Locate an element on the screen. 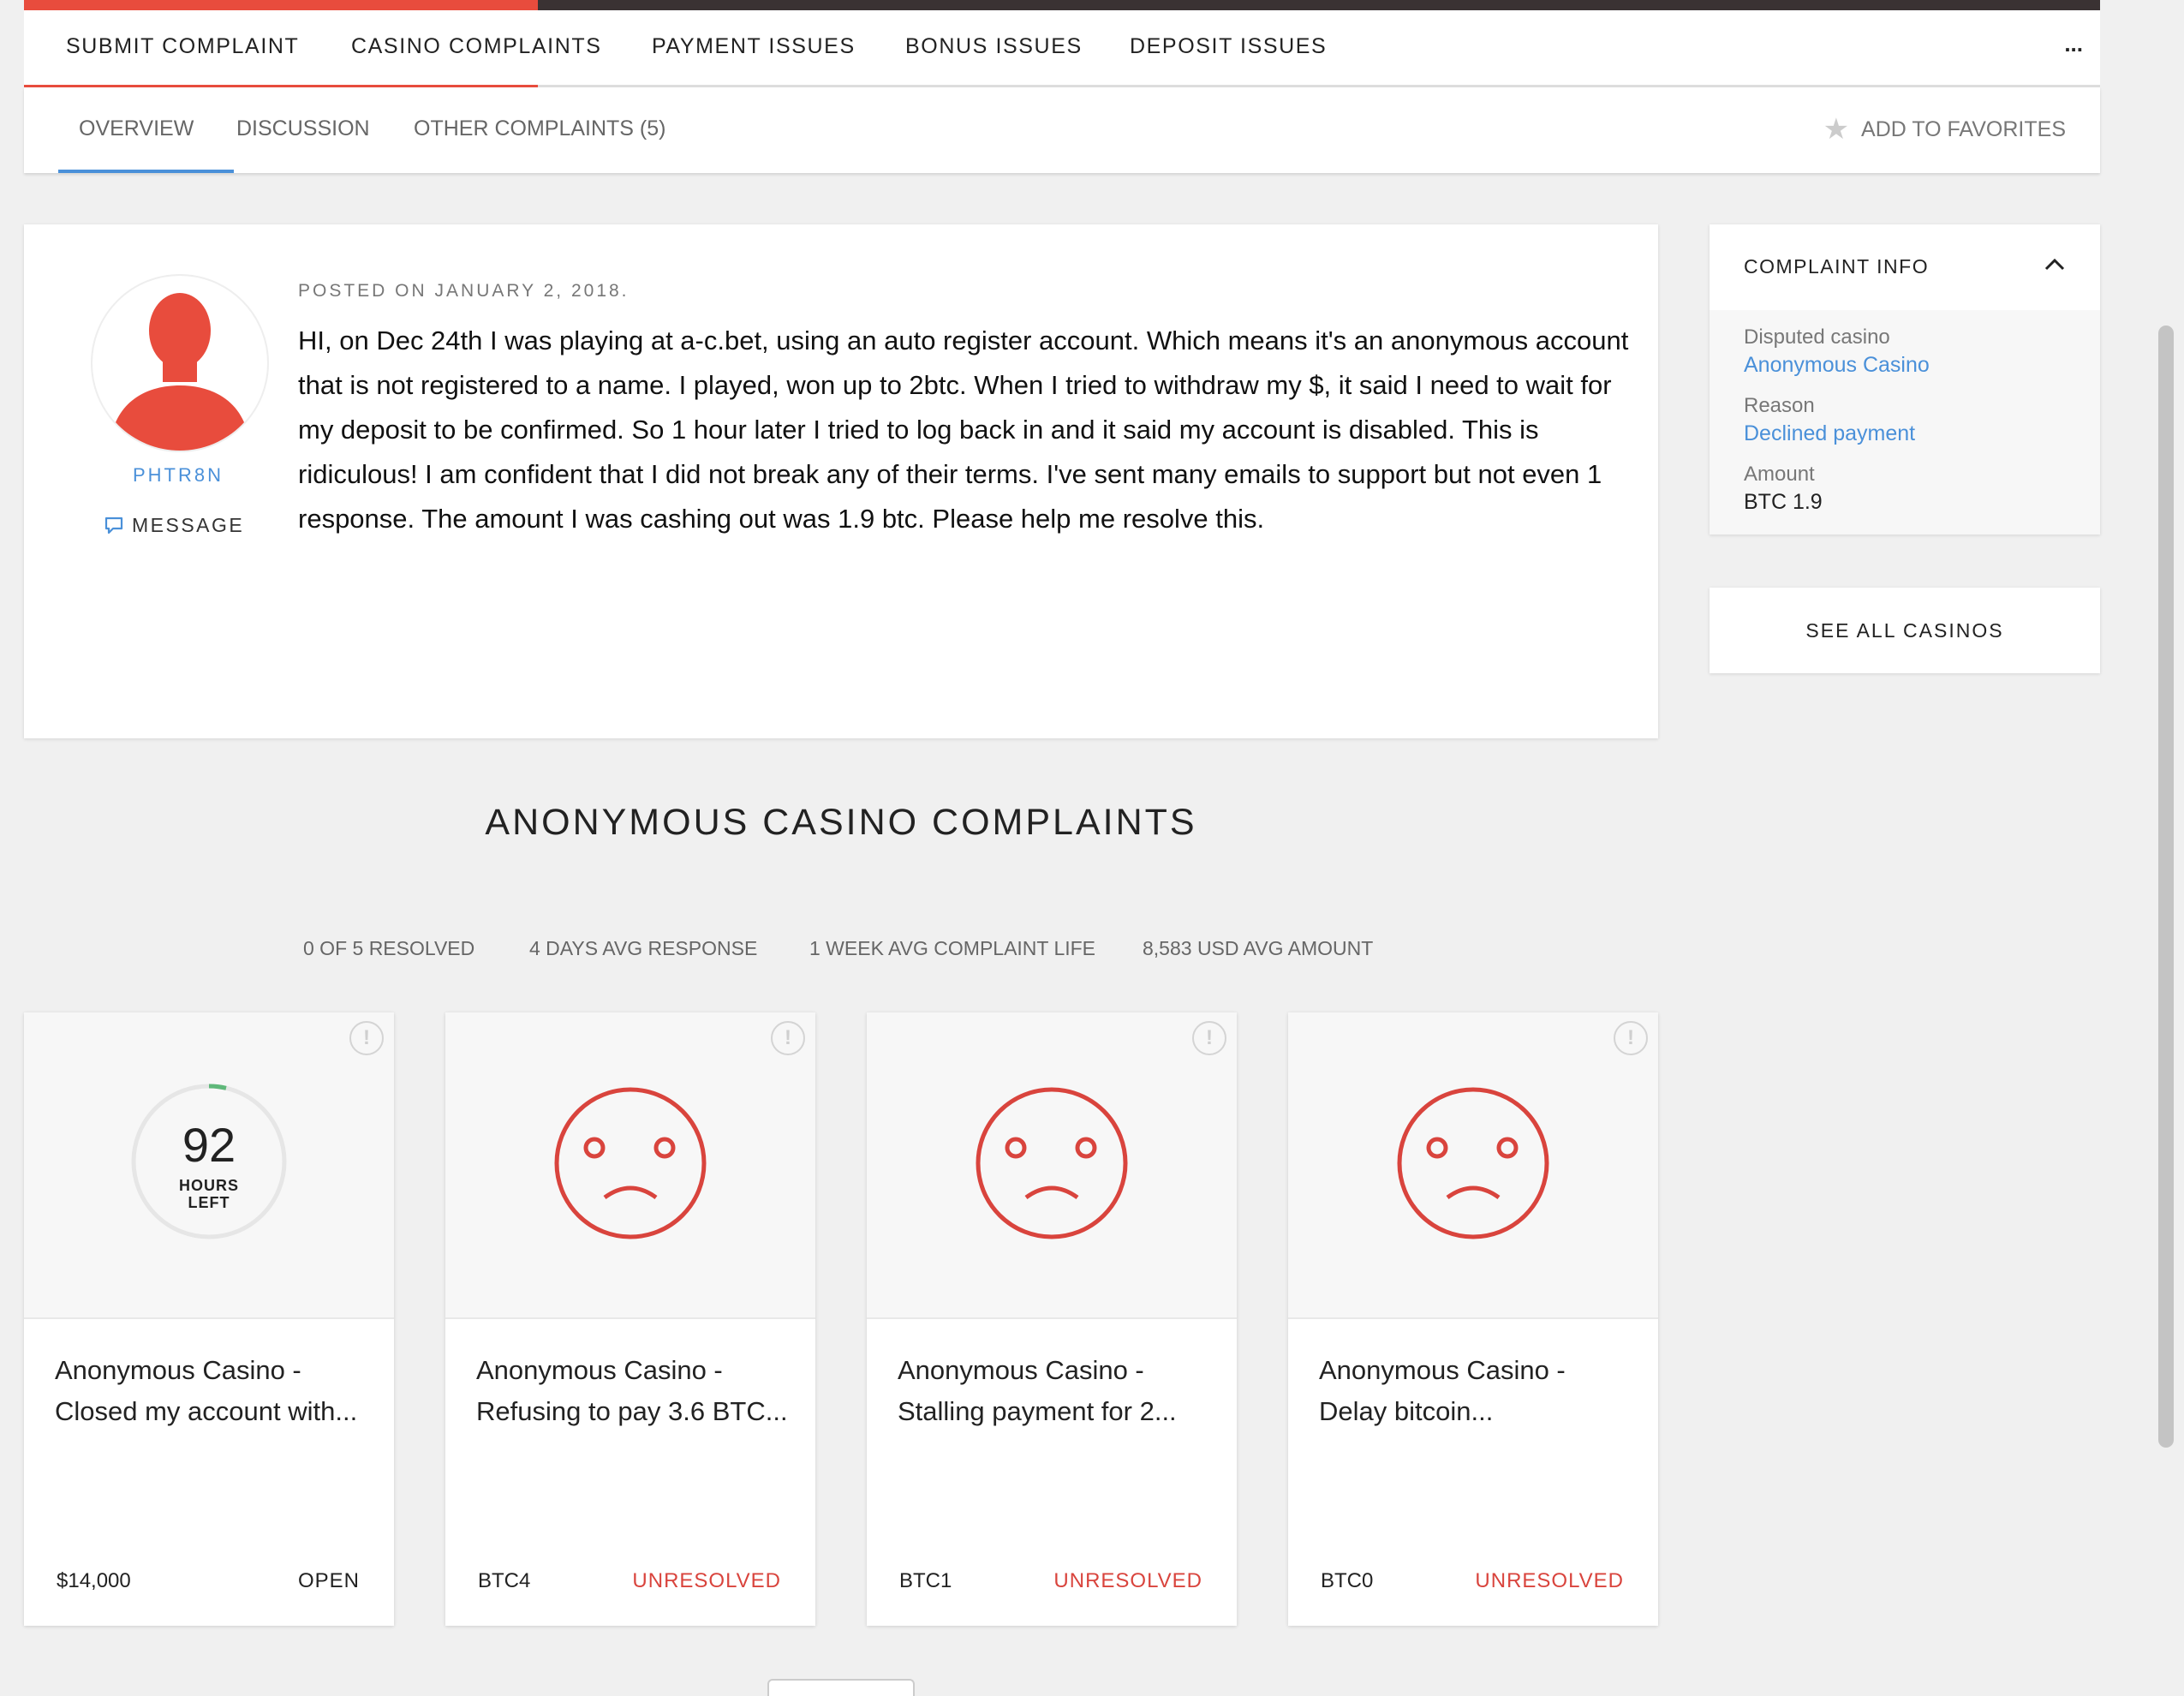 This screenshot has height=1696, width=2184. username-link: PHTR8N is located at coordinates (178, 475).